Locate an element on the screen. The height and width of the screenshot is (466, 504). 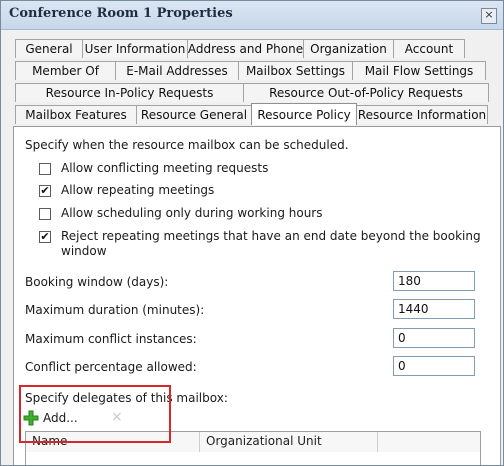
reject-repeating-checkbox: ✔ is located at coordinates (45, 237).